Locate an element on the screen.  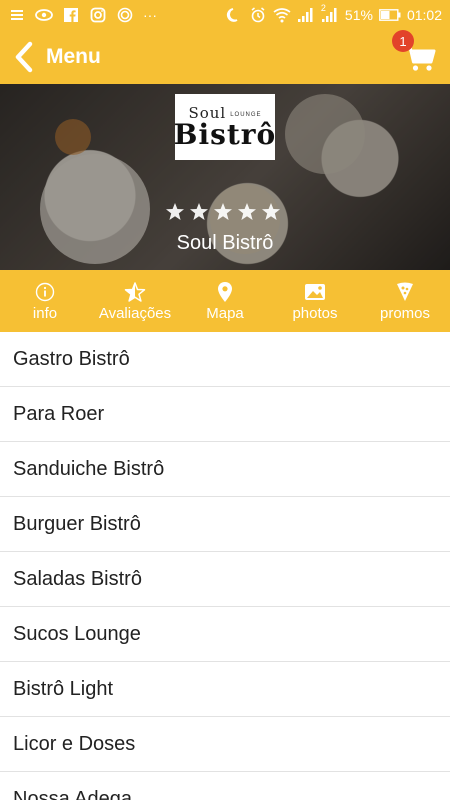
tab-label: promos is located at coordinates (405, 313).